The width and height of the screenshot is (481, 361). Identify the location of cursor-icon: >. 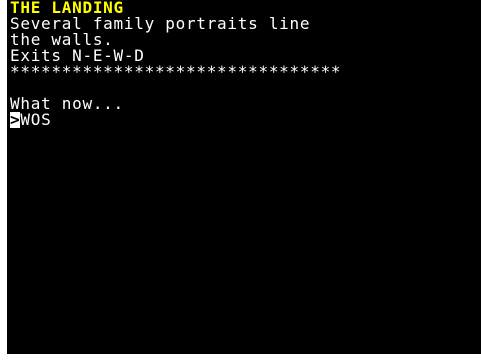
(15, 119).